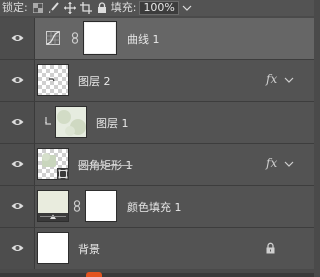  What do you see at coordinates (157, 122) in the screenshot?
I see `layer-row-layer-1: 图层 1` at bounding box center [157, 122].